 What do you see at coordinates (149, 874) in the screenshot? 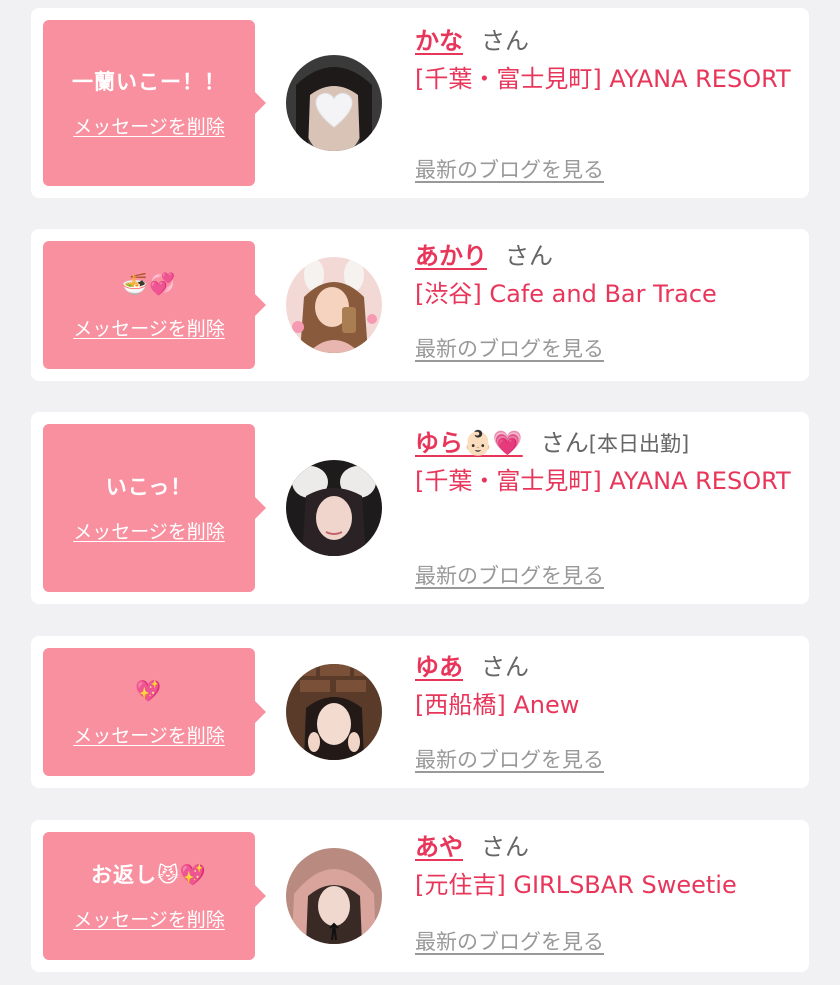
I see `message-text: お返し😼💖` at bounding box center [149, 874].